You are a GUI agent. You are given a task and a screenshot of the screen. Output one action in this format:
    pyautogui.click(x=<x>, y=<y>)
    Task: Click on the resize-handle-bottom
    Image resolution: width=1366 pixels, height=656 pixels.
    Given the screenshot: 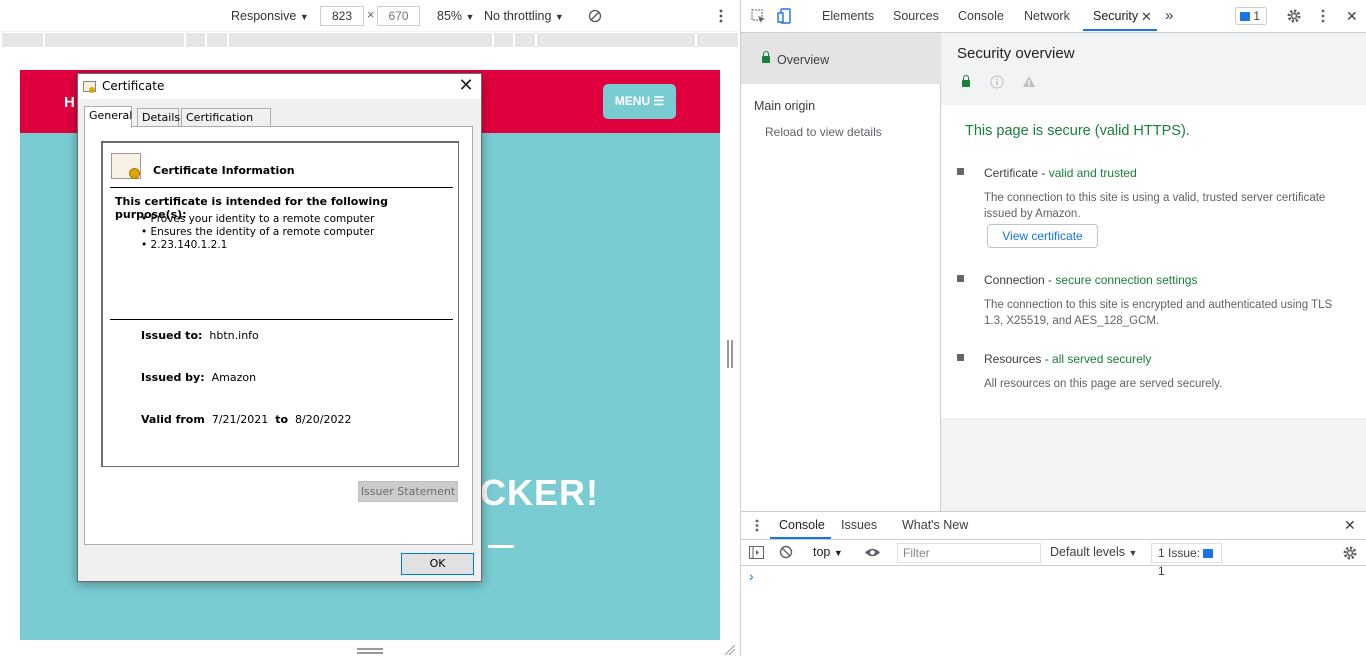 What is the action you would take?
    pyautogui.click(x=370, y=651)
    